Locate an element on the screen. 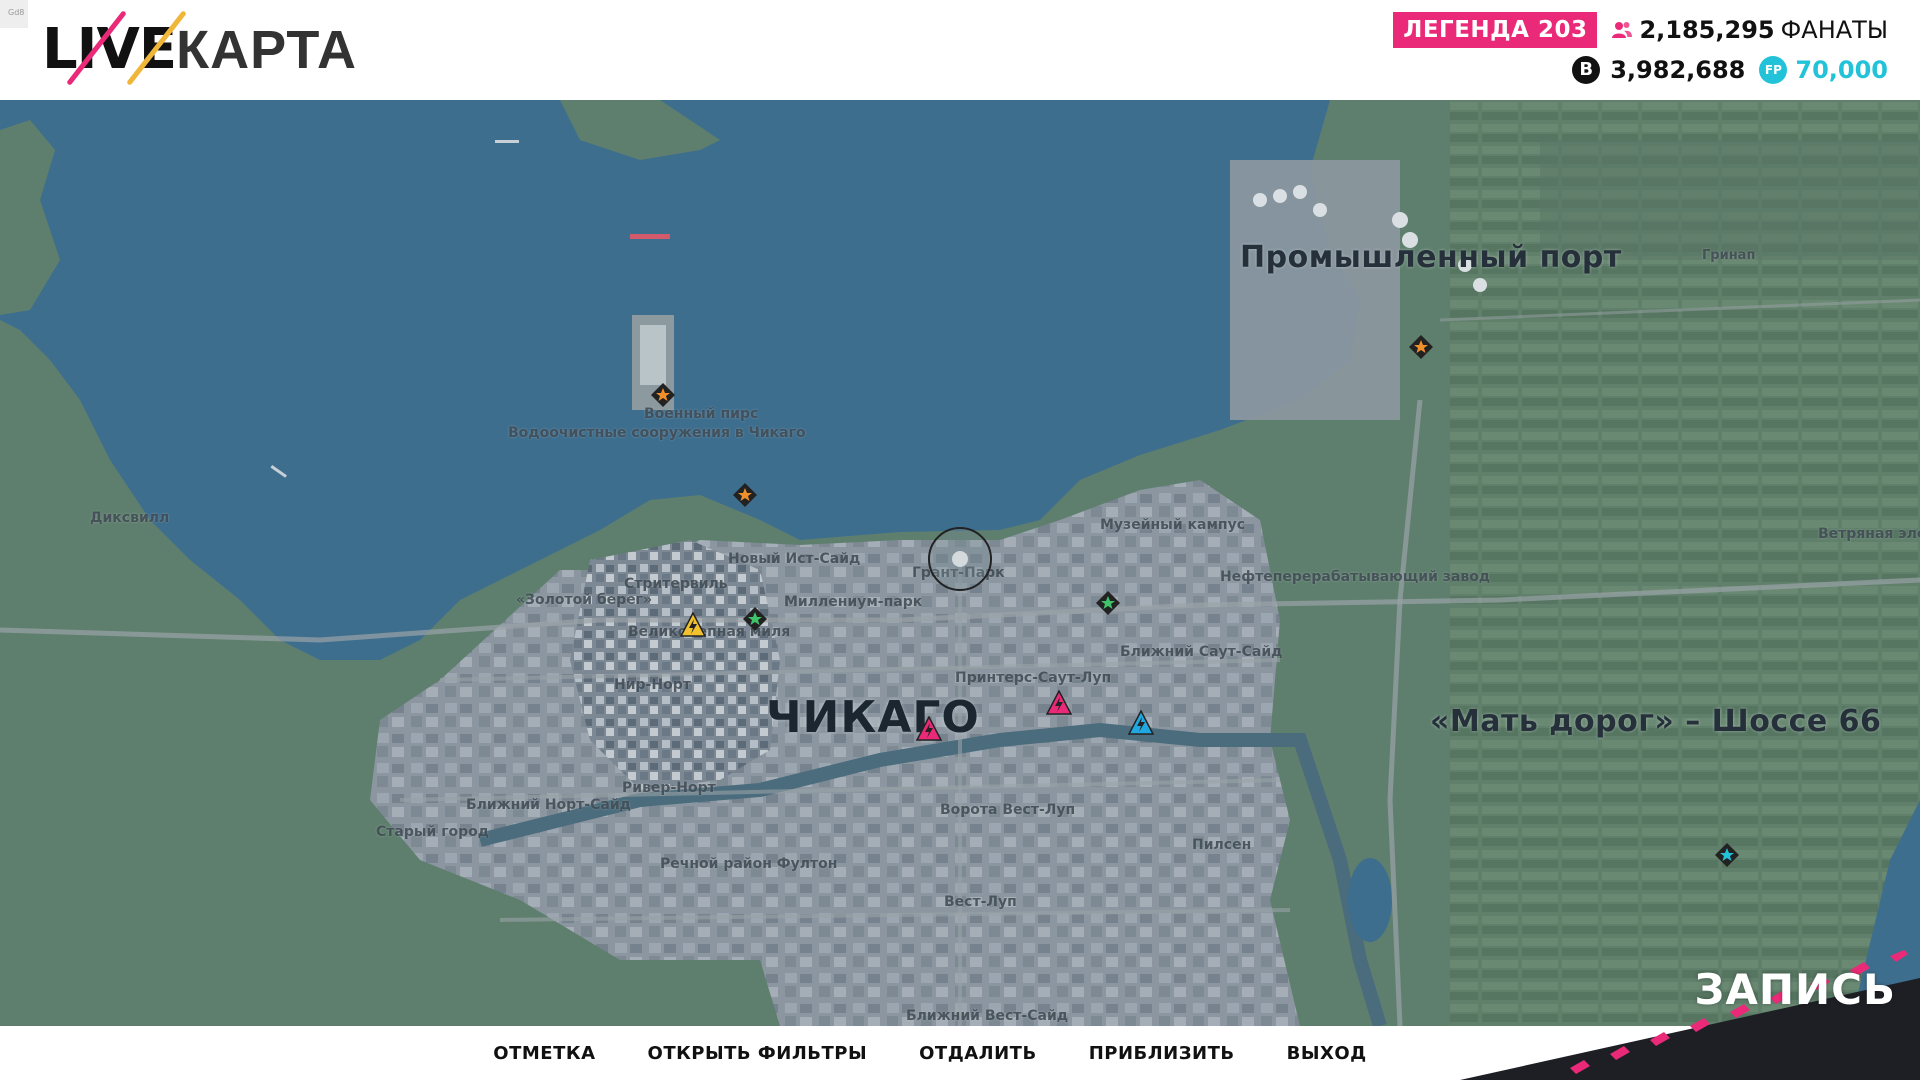 The width and height of the screenshot is (1920, 1080). label-water-treatment: Водоочистные сооружения в Чикаго is located at coordinates (657, 433).